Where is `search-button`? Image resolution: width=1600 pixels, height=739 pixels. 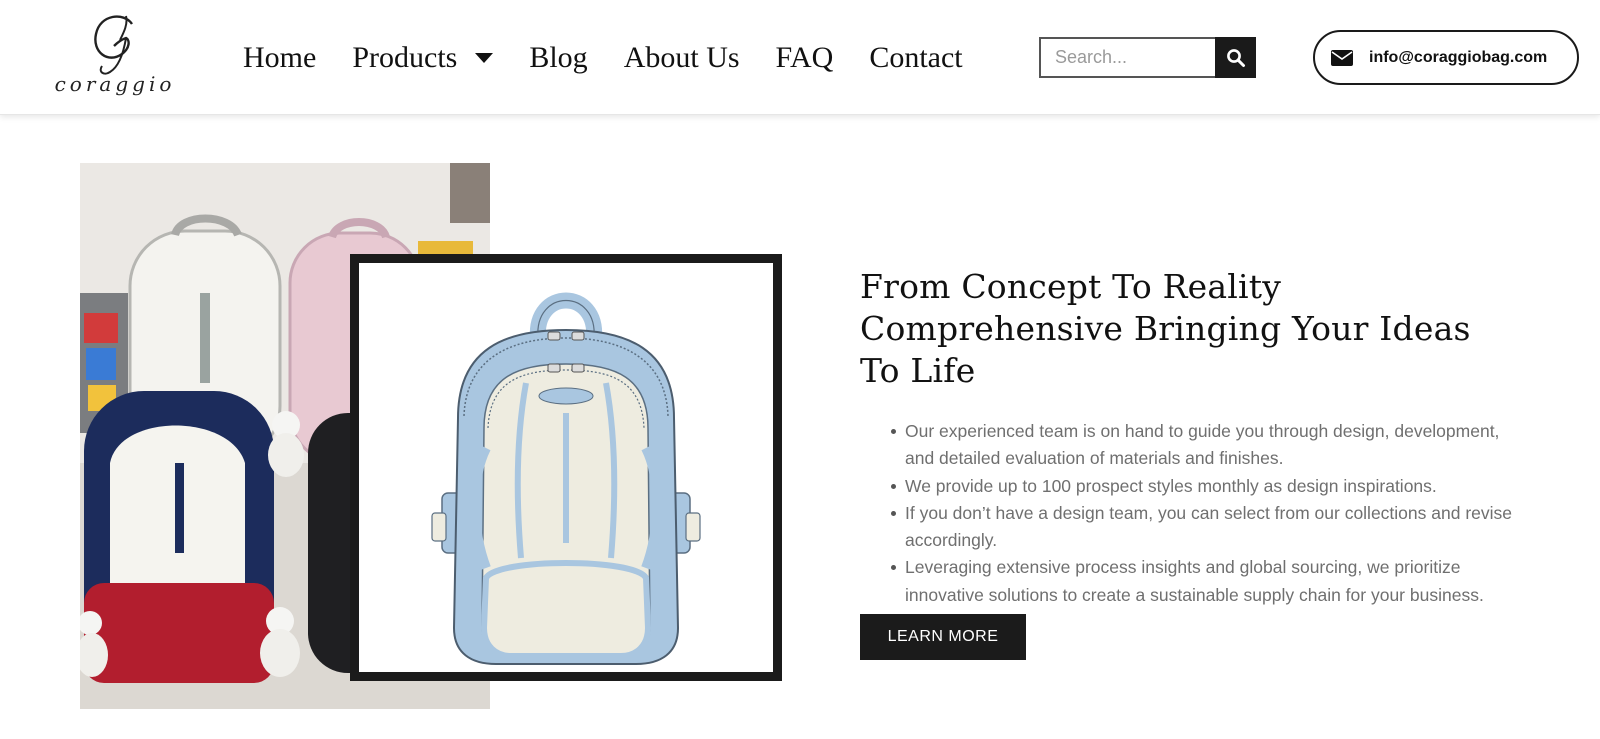 search-button is located at coordinates (1235, 57).